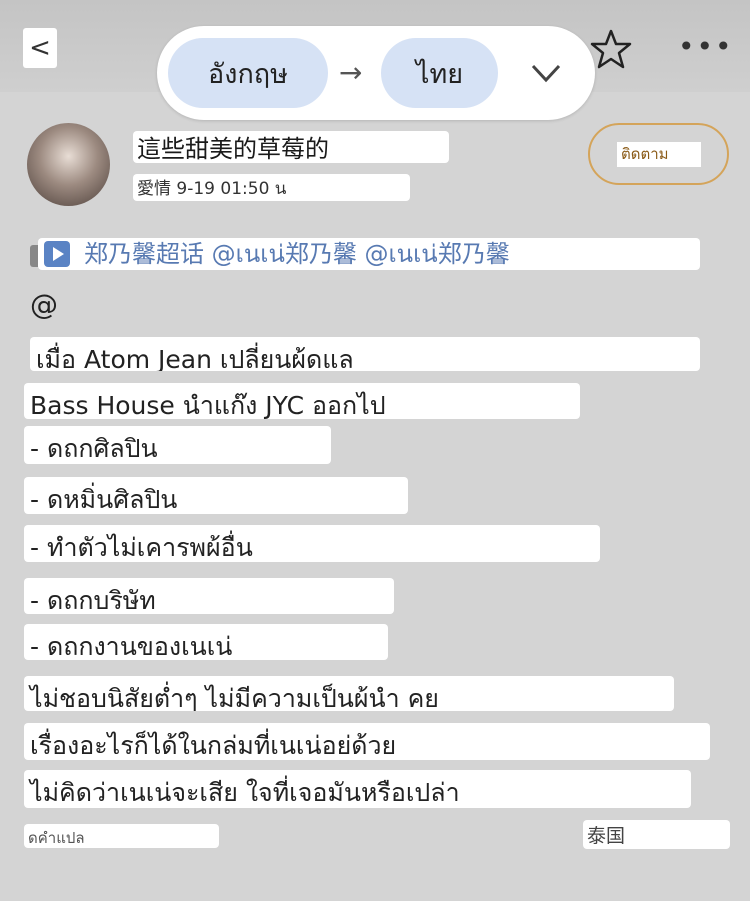 The width and height of the screenshot is (750, 901). I want to click on target-language-button: ไทย, so click(439, 73).